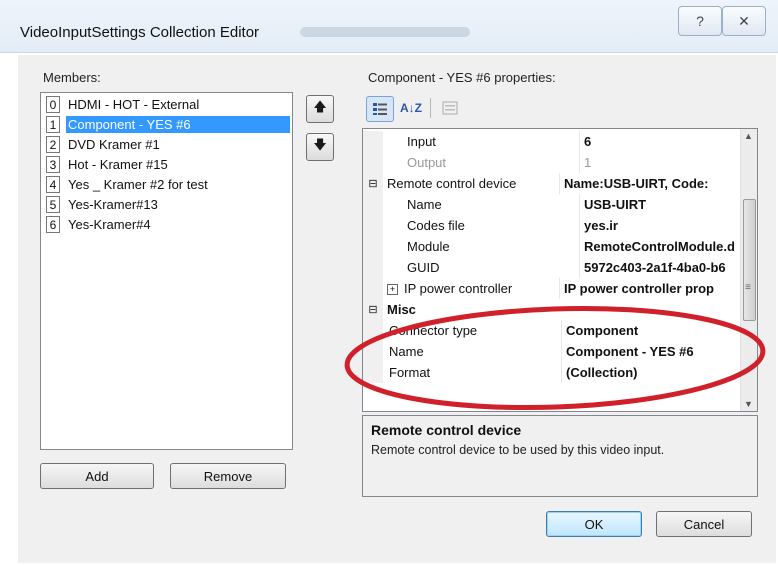 This screenshot has width=778, height=565. I want to click on member-item: 2 DVD Kramer #1, so click(168, 144).